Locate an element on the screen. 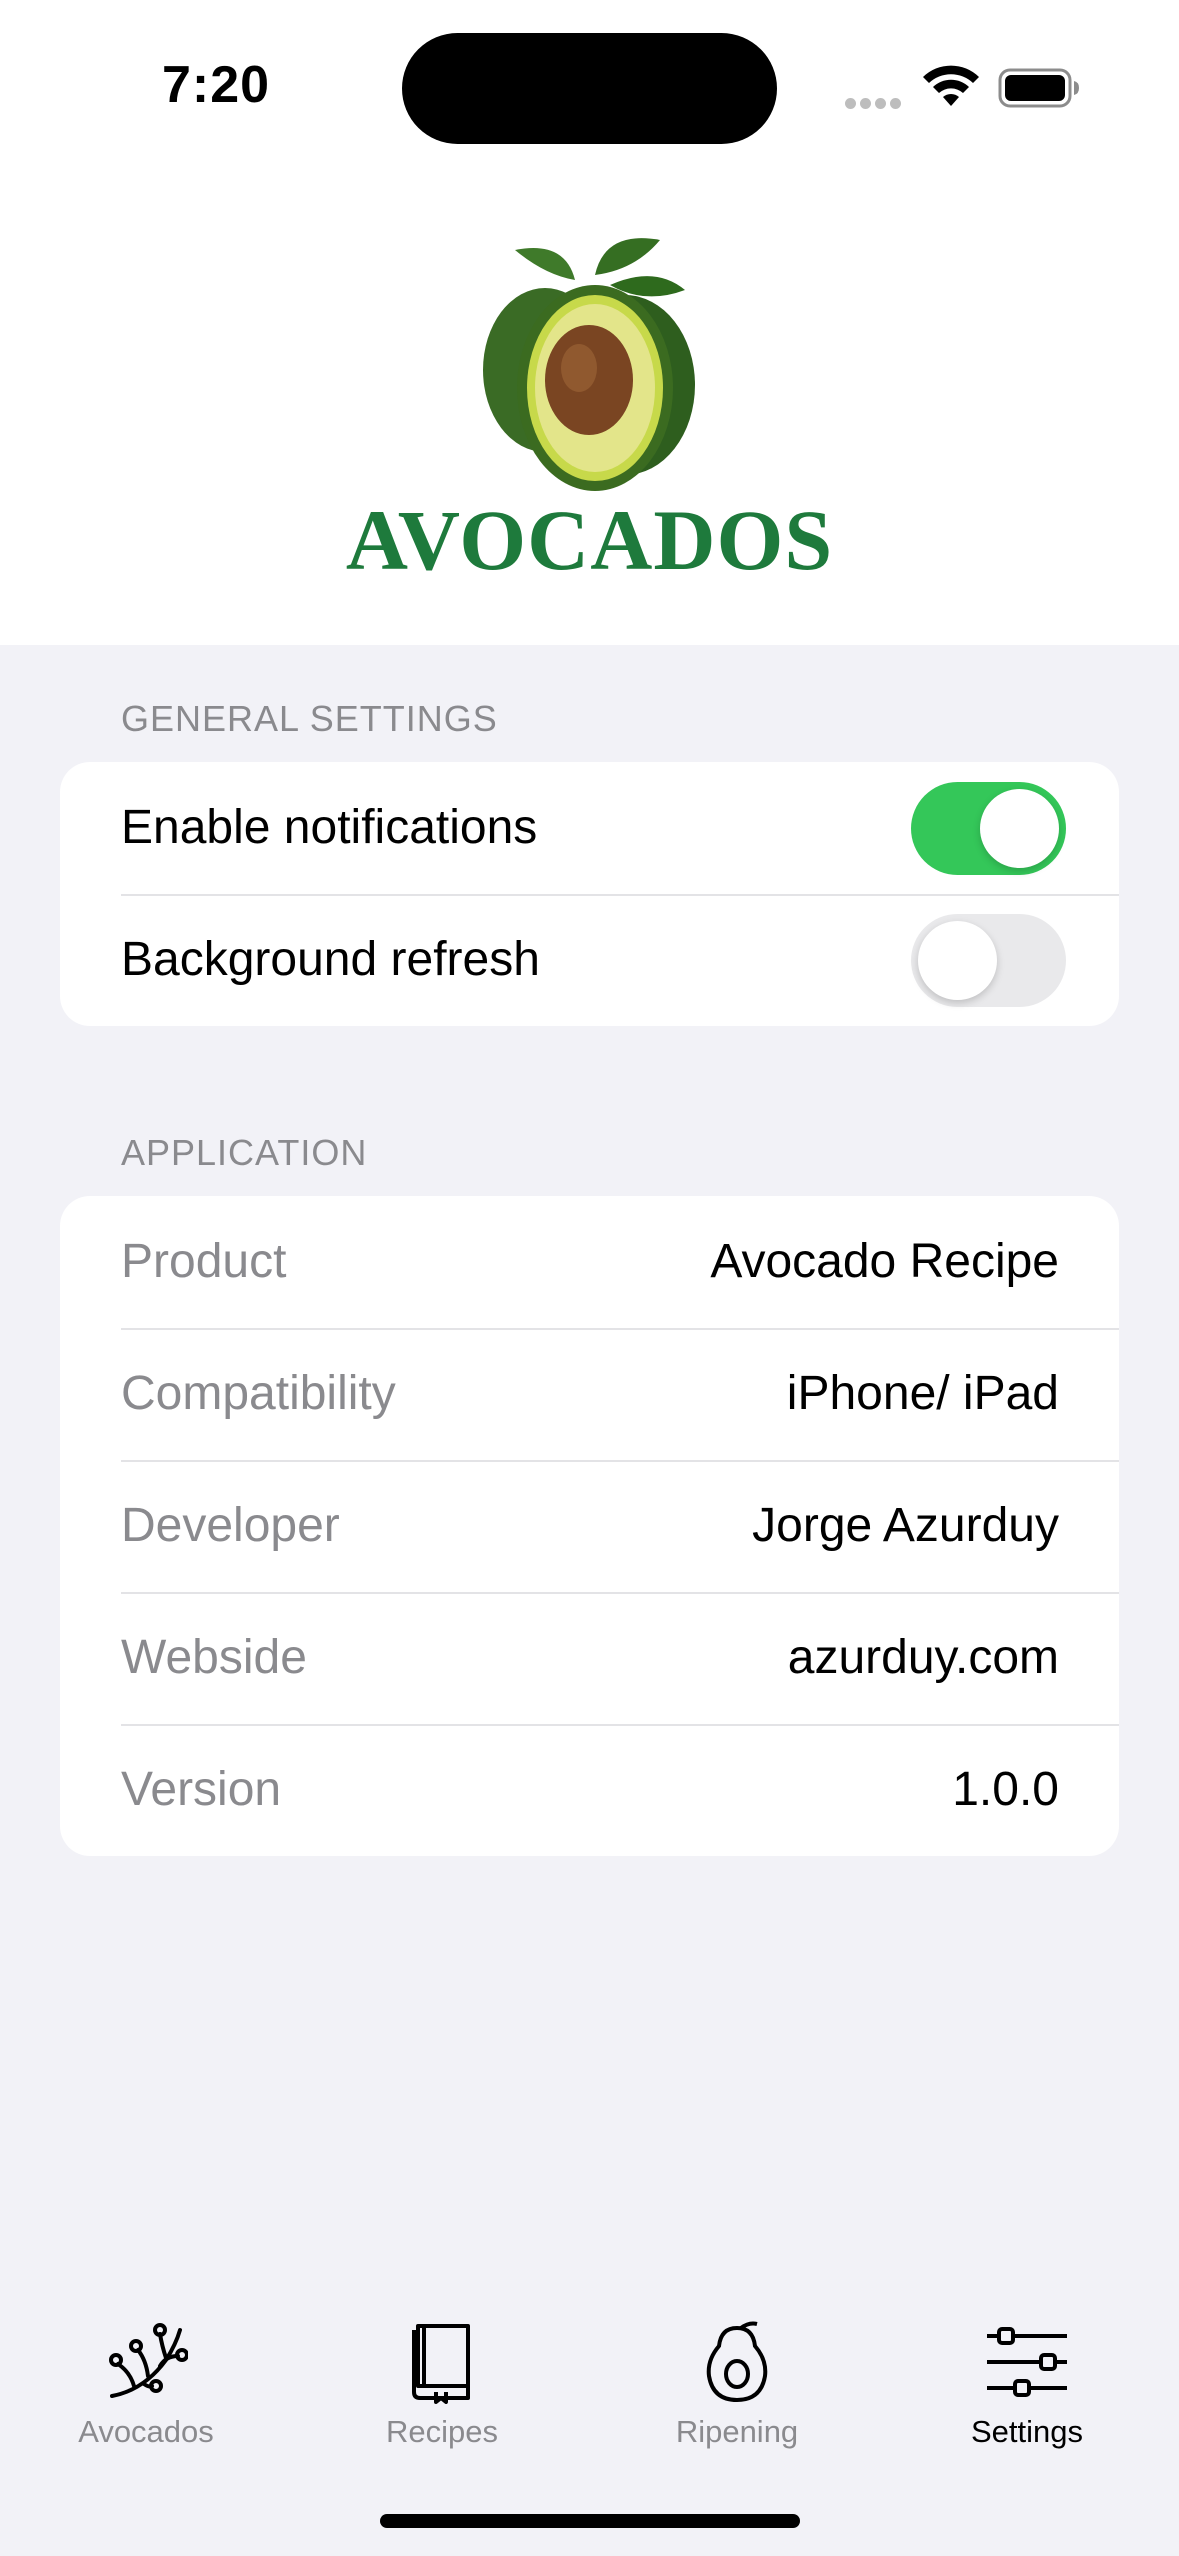  notifications-row: Enable notifications is located at coordinates (589, 828).